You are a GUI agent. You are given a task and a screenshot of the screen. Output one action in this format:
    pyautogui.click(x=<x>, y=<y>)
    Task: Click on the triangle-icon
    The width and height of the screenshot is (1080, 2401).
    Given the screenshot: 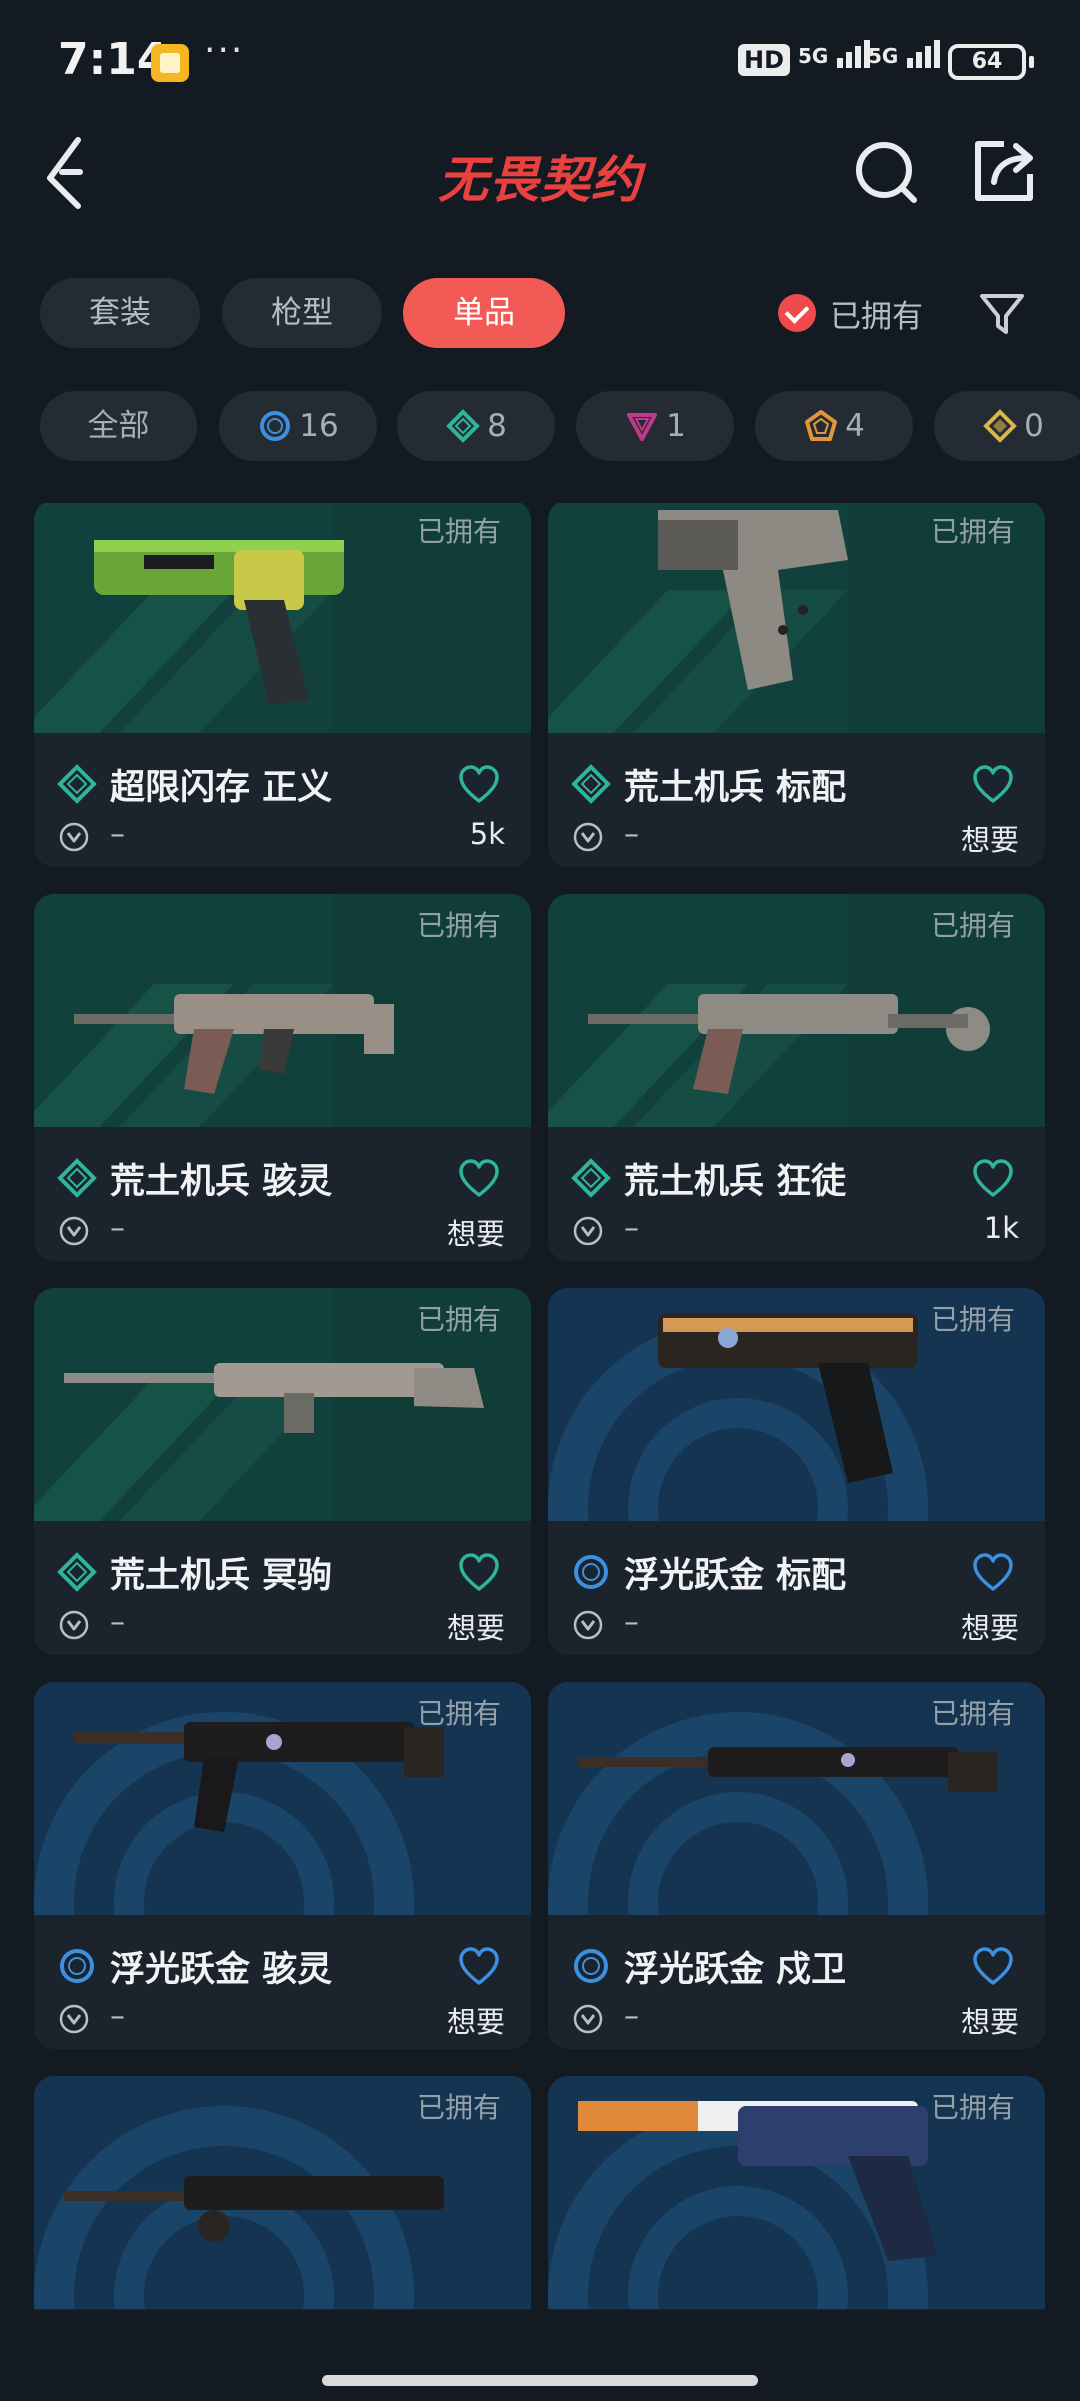 What is the action you would take?
    pyautogui.click(x=642, y=427)
    